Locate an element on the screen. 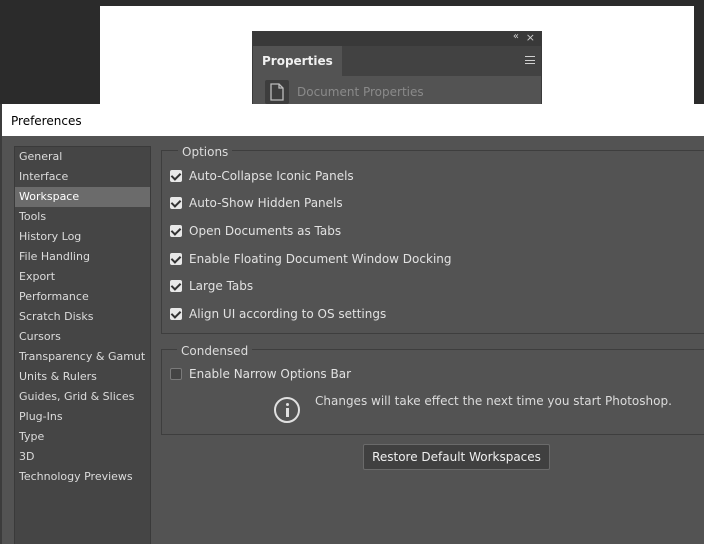 Image resolution: width=704 pixels, height=544 pixels. option-auto-collapse-iconic-panels: Auto-Collapse Iconic Panels is located at coordinates (262, 176).